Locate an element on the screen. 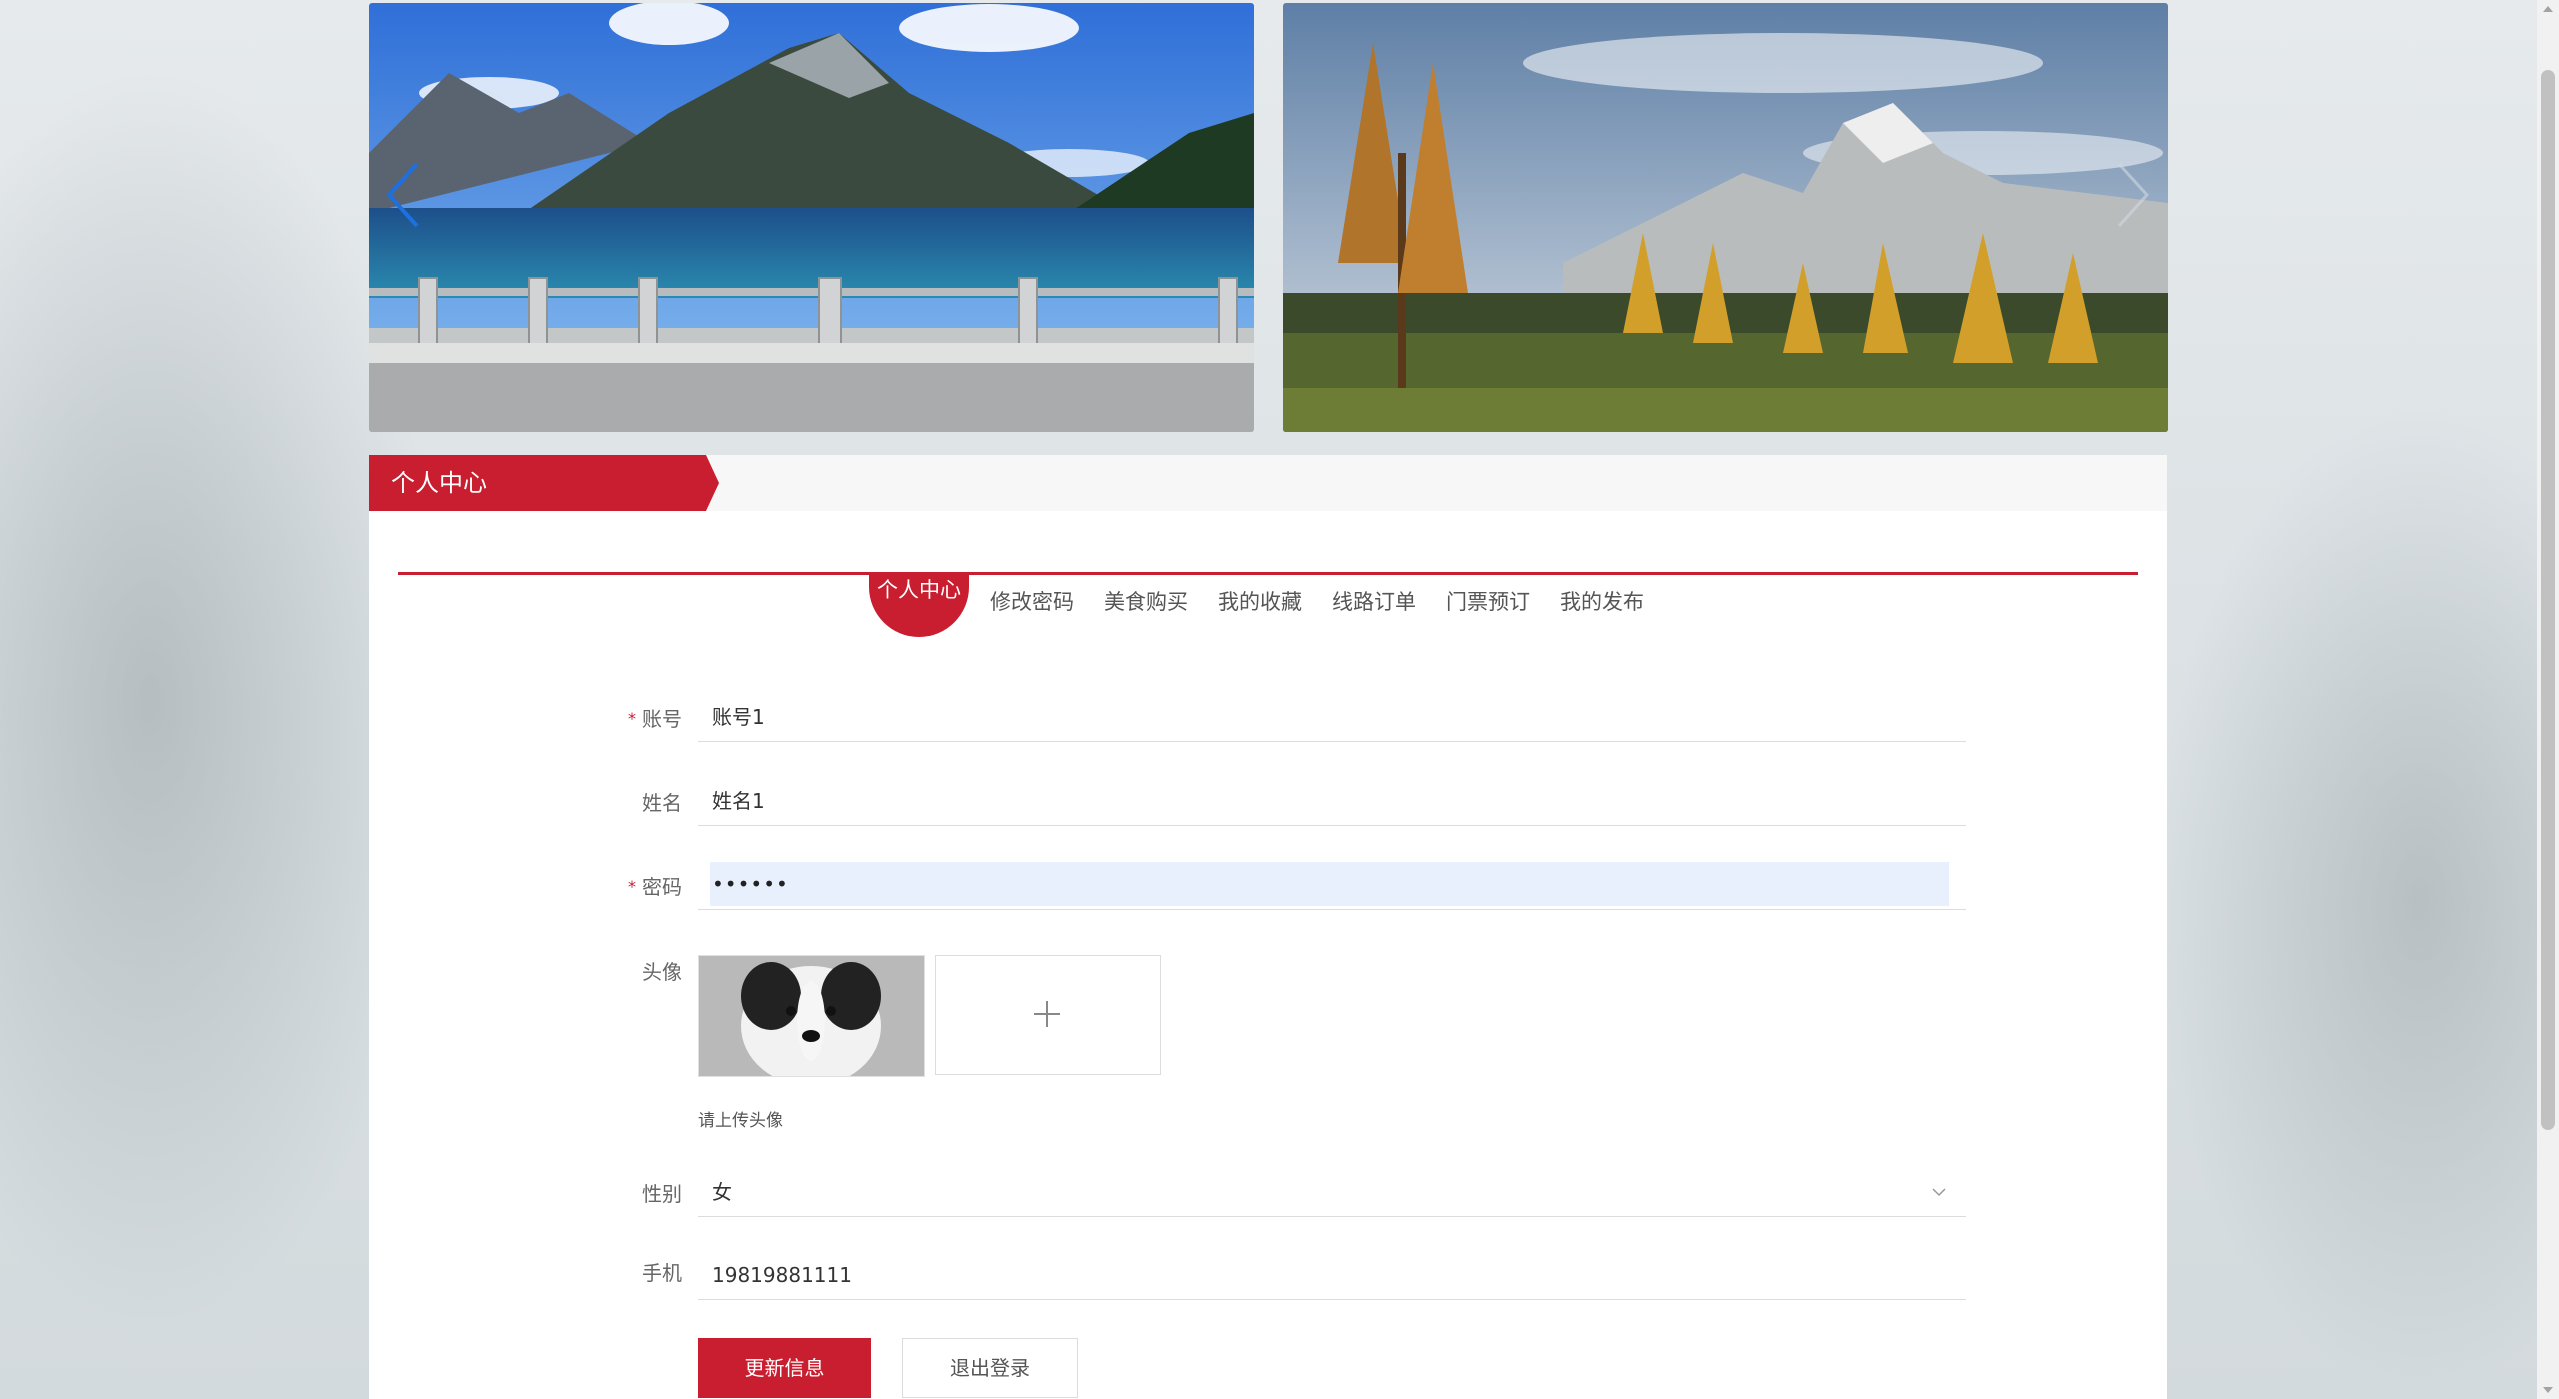  name-label: 姓名 is located at coordinates (662, 803).